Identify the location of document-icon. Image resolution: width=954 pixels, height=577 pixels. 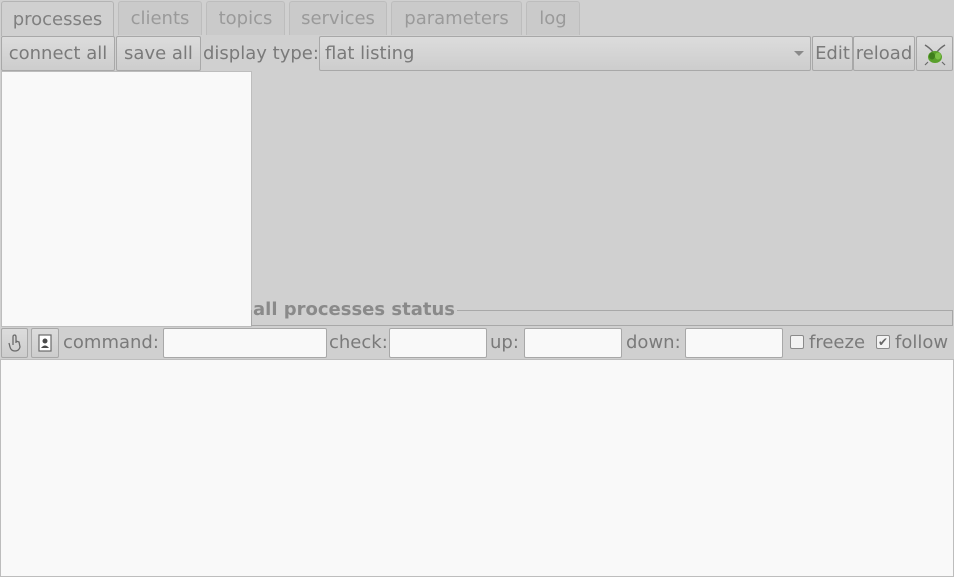
(45, 343).